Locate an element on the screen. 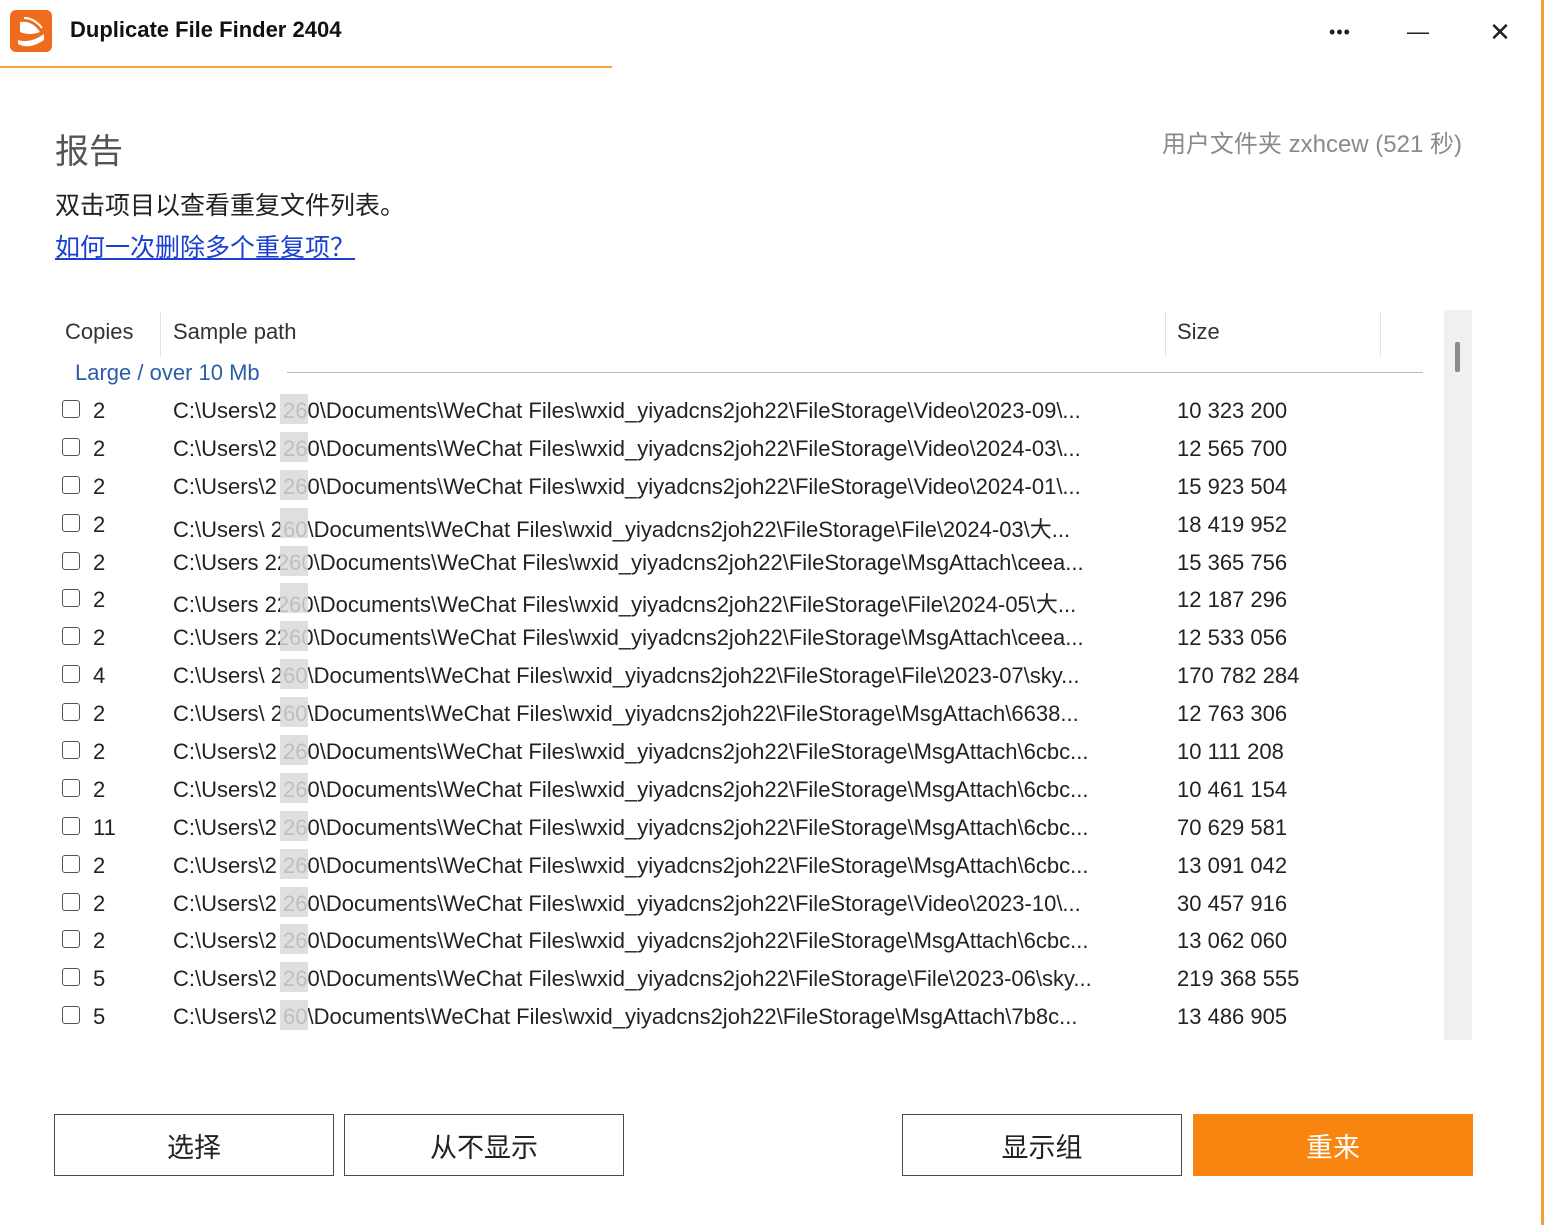 The width and height of the screenshot is (1544, 1225). show-group-button: 显示组 is located at coordinates (1042, 1145).